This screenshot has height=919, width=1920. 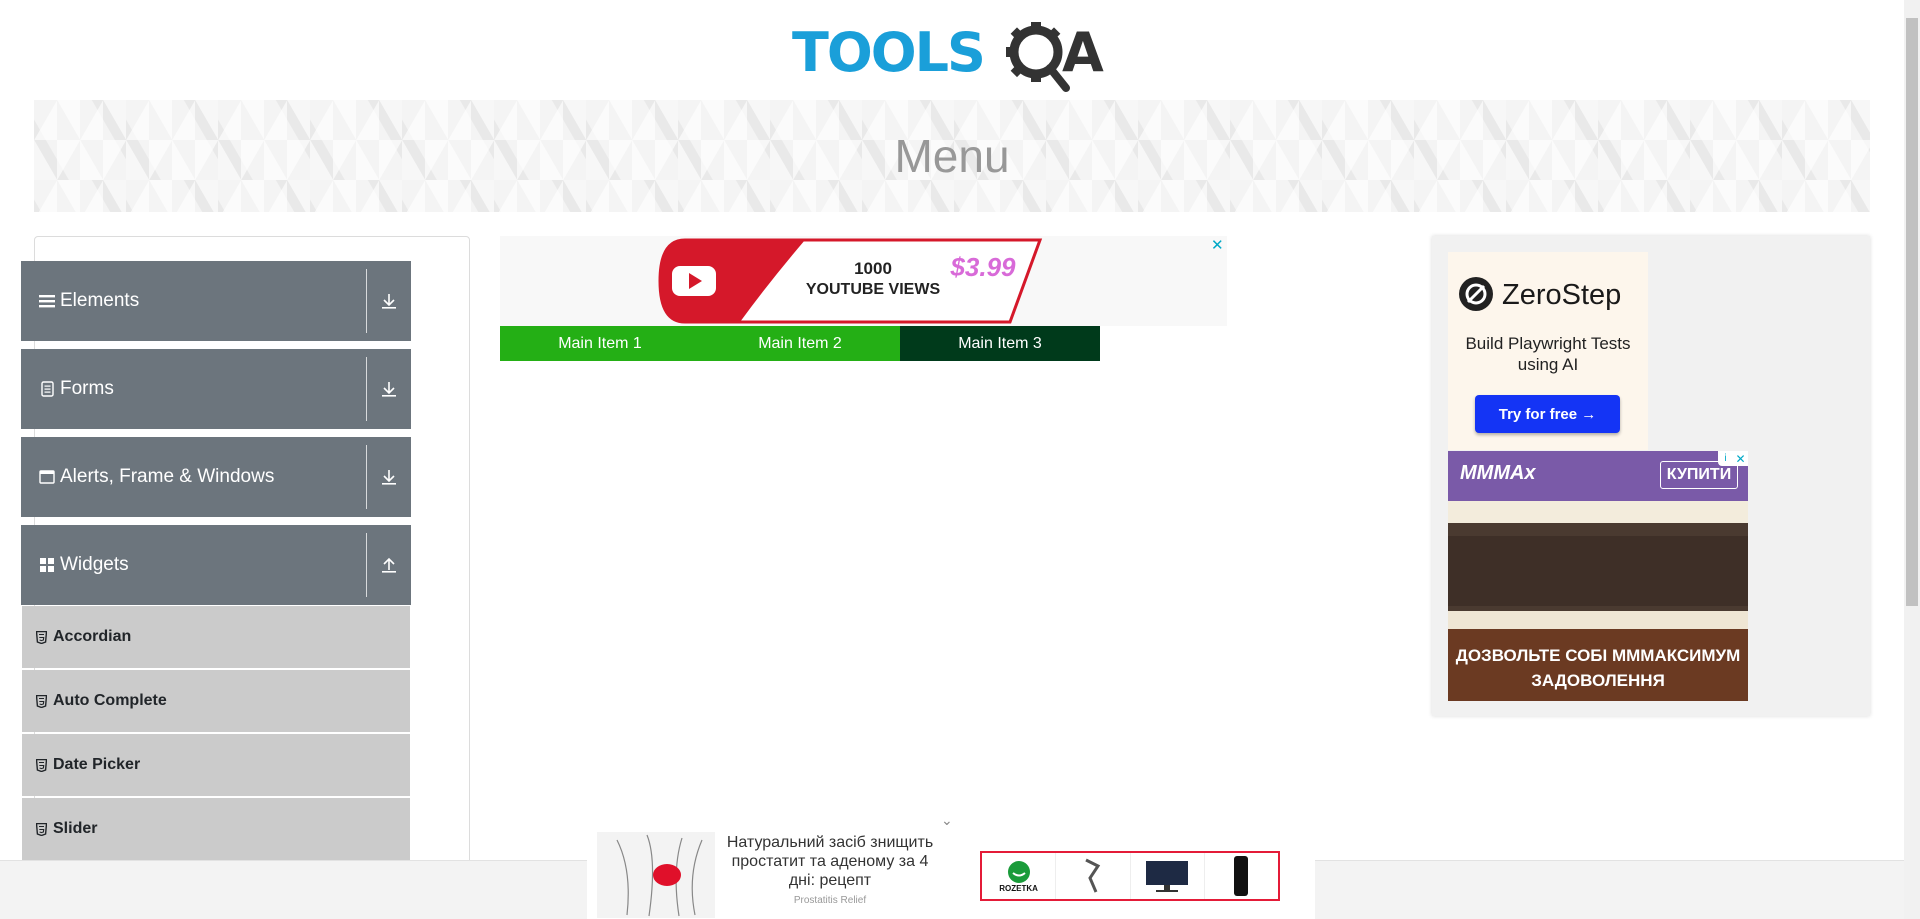 What do you see at coordinates (1093, 876) in the screenshot?
I see `product-monitor-arm` at bounding box center [1093, 876].